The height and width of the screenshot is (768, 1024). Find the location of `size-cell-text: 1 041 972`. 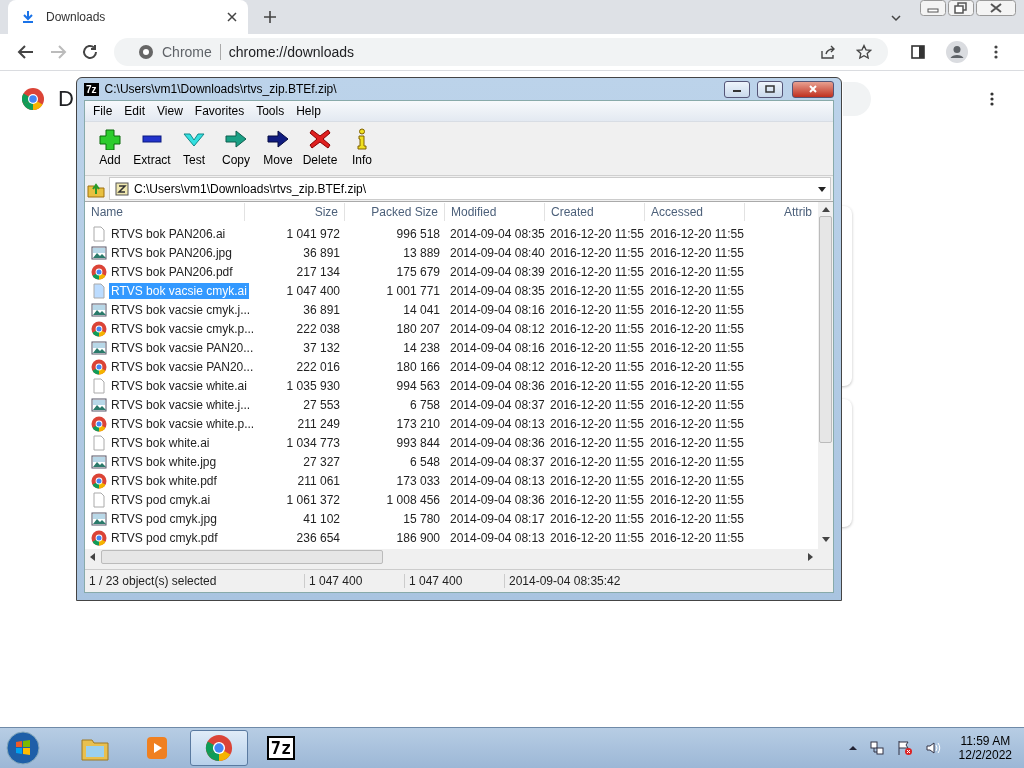

size-cell-text: 1 041 972 is located at coordinates (313, 233).